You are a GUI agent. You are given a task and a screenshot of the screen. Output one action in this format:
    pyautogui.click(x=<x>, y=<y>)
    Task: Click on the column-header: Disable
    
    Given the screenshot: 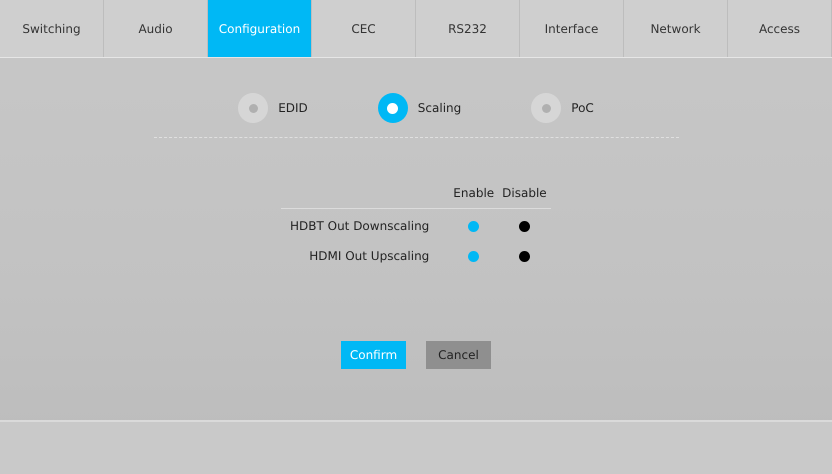 What is the action you would take?
    pyautogui.click(x=524, y=197)
    